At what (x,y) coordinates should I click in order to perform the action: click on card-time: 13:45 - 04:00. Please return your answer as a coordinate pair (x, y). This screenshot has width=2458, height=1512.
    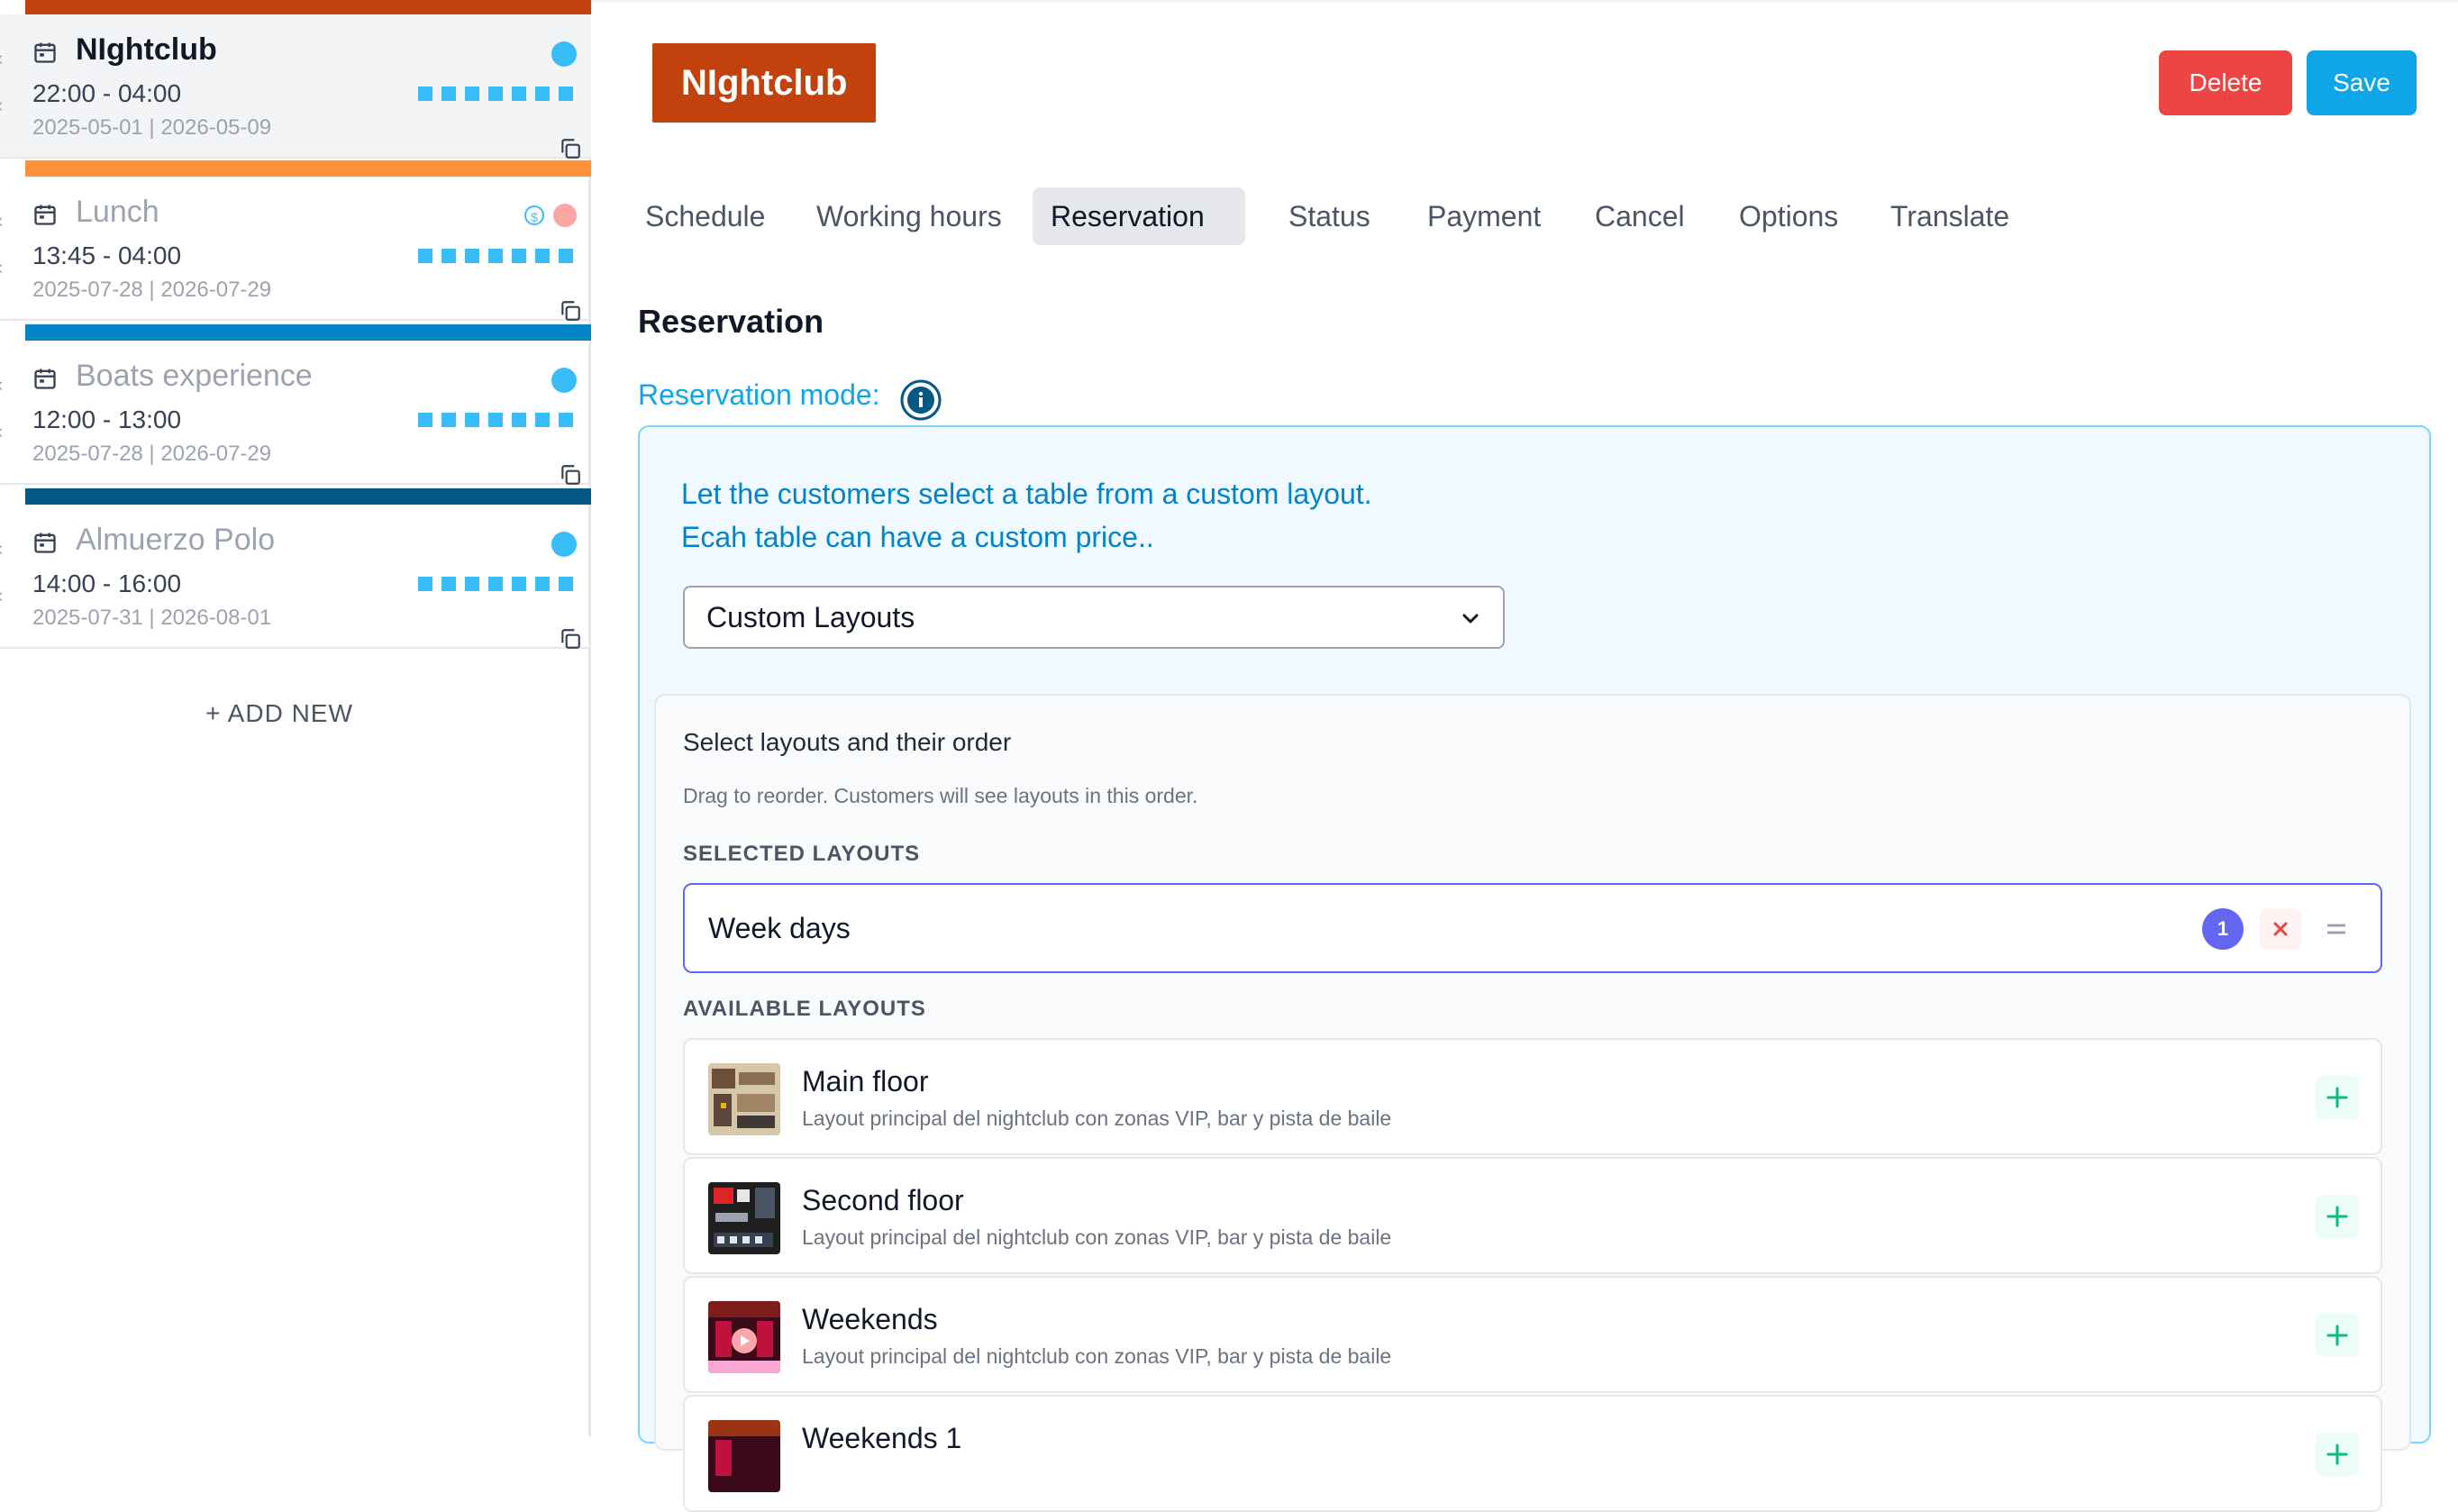
    Looking at the image, I should click on (107, 255).